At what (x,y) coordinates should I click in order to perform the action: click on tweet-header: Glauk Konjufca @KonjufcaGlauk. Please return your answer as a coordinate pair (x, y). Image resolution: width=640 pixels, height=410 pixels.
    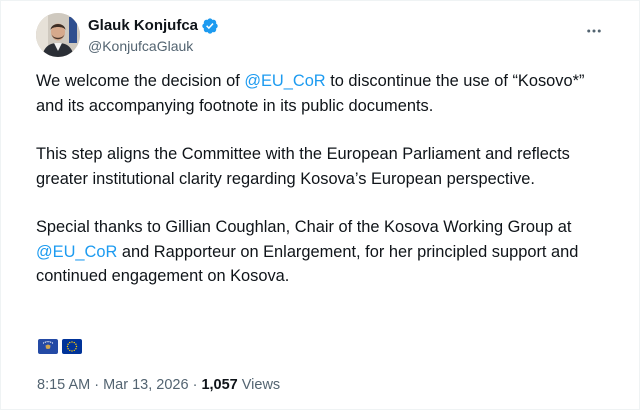
    Looking at the image, I should click on (326, 35).